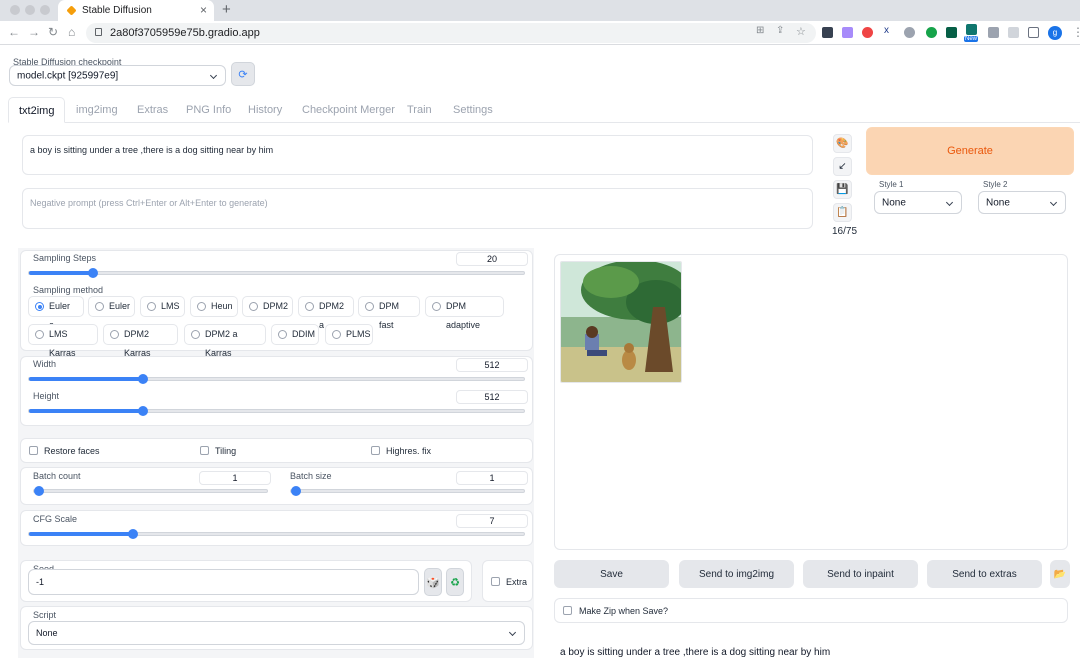 The image size is (1080, 660). Describe the element at coordinates (140, 341) in the screenshot. I see `sampler-option: DPM2 Karras` at that location.